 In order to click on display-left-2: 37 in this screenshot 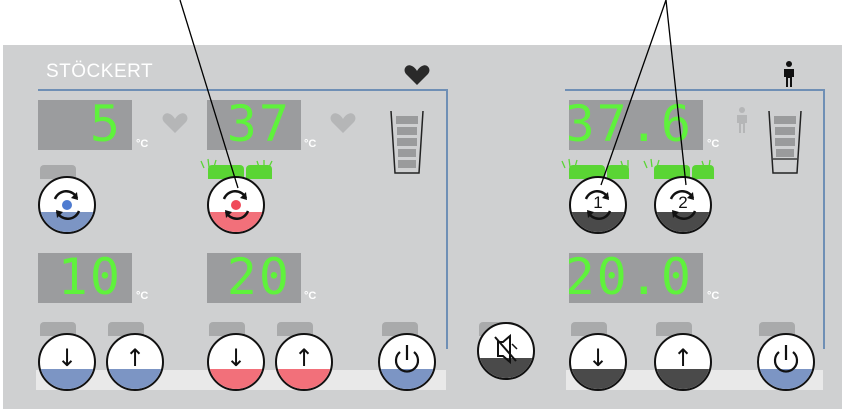, I will do `click(254, 125)`.